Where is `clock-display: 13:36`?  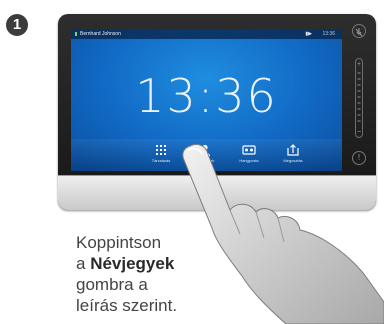
clock-display: 13:36 is located at coordinates (206, 96).